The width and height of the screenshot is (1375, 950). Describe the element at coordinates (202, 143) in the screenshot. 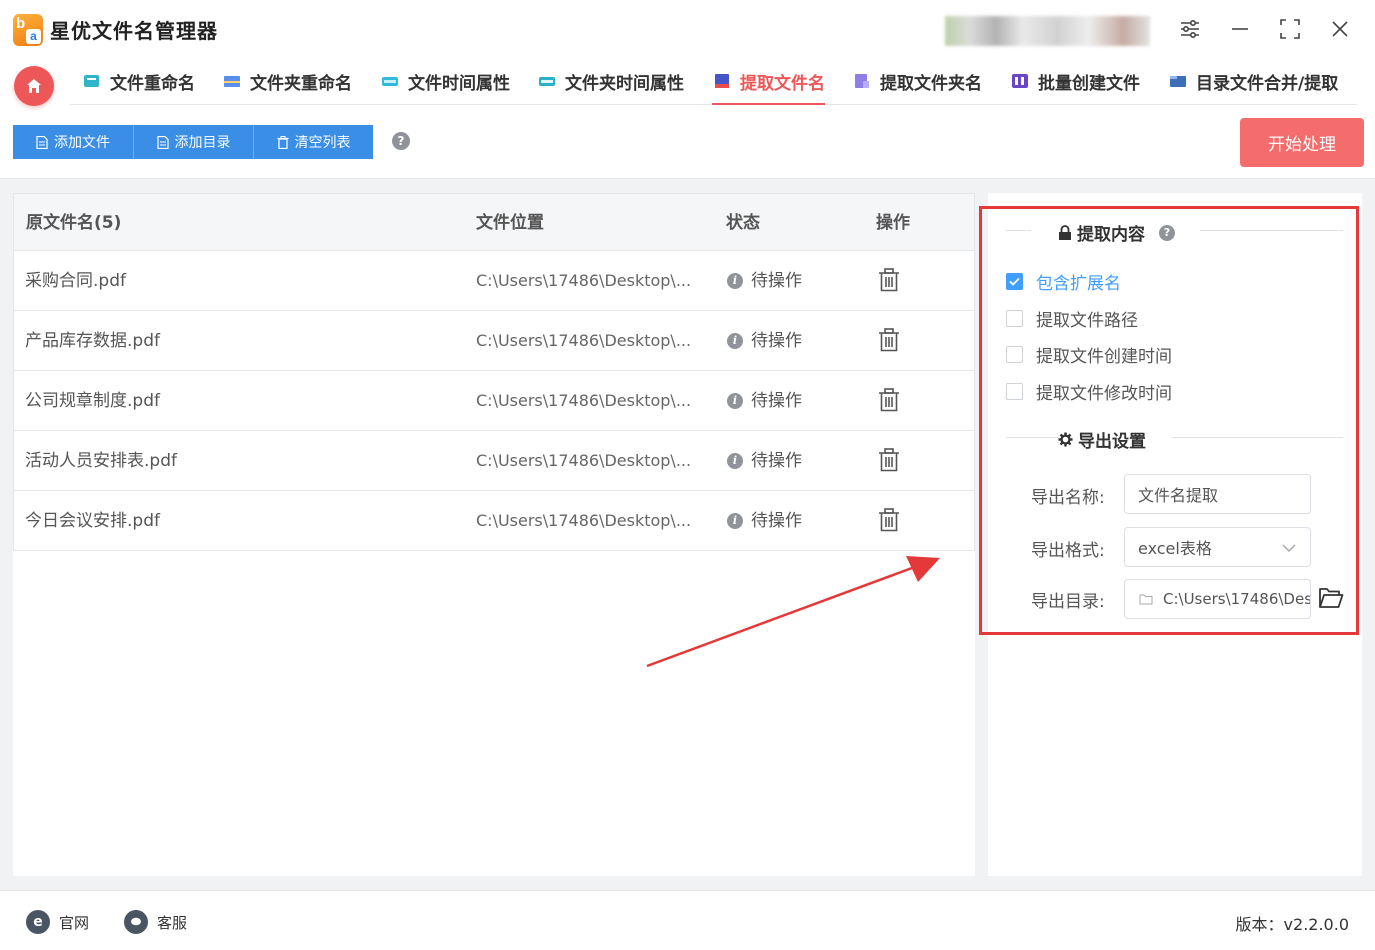

I see `add-directory-label: 添加目录` at that location.